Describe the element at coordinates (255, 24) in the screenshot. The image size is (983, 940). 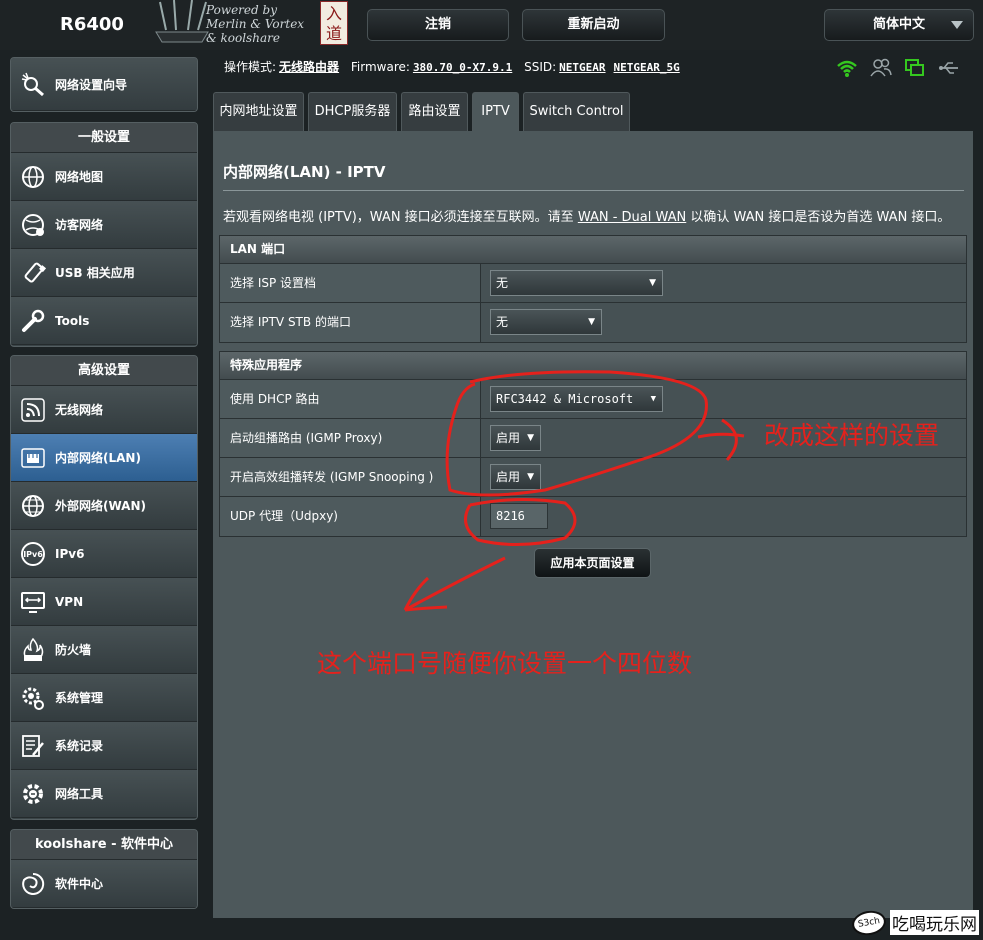
I see `powered-by-text: Powered by Merlin & Vortex & koolshare` at that location.